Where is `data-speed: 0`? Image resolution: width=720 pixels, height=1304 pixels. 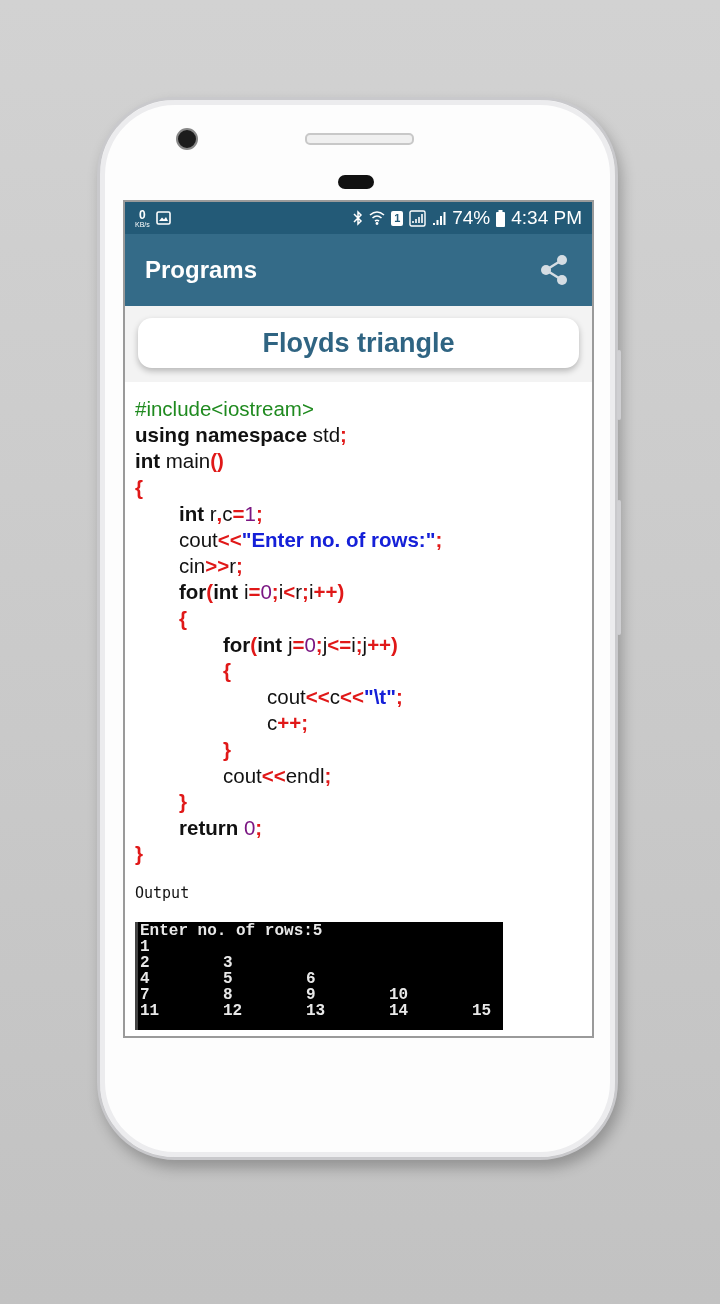
data-speed: 0 is located at coordinates (142, 214).